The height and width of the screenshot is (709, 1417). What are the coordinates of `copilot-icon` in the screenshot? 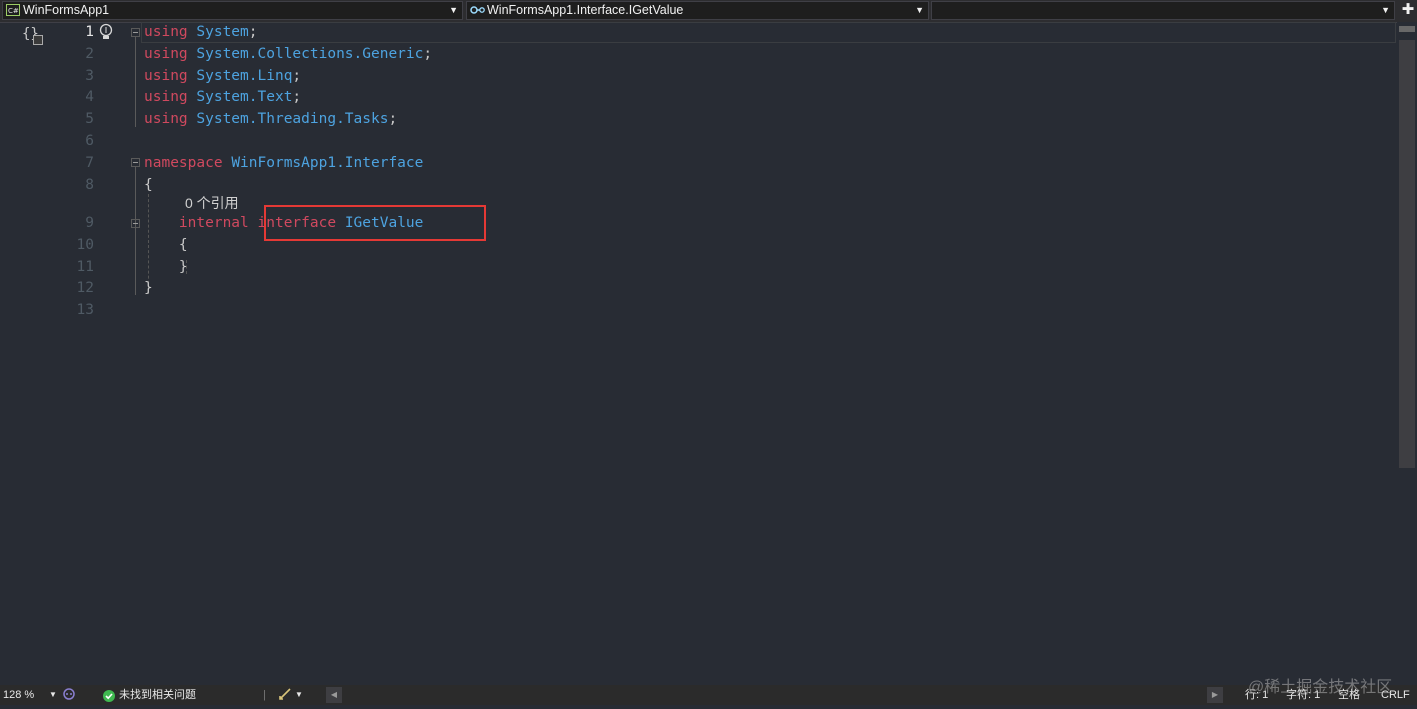 It's located at (69, 696).